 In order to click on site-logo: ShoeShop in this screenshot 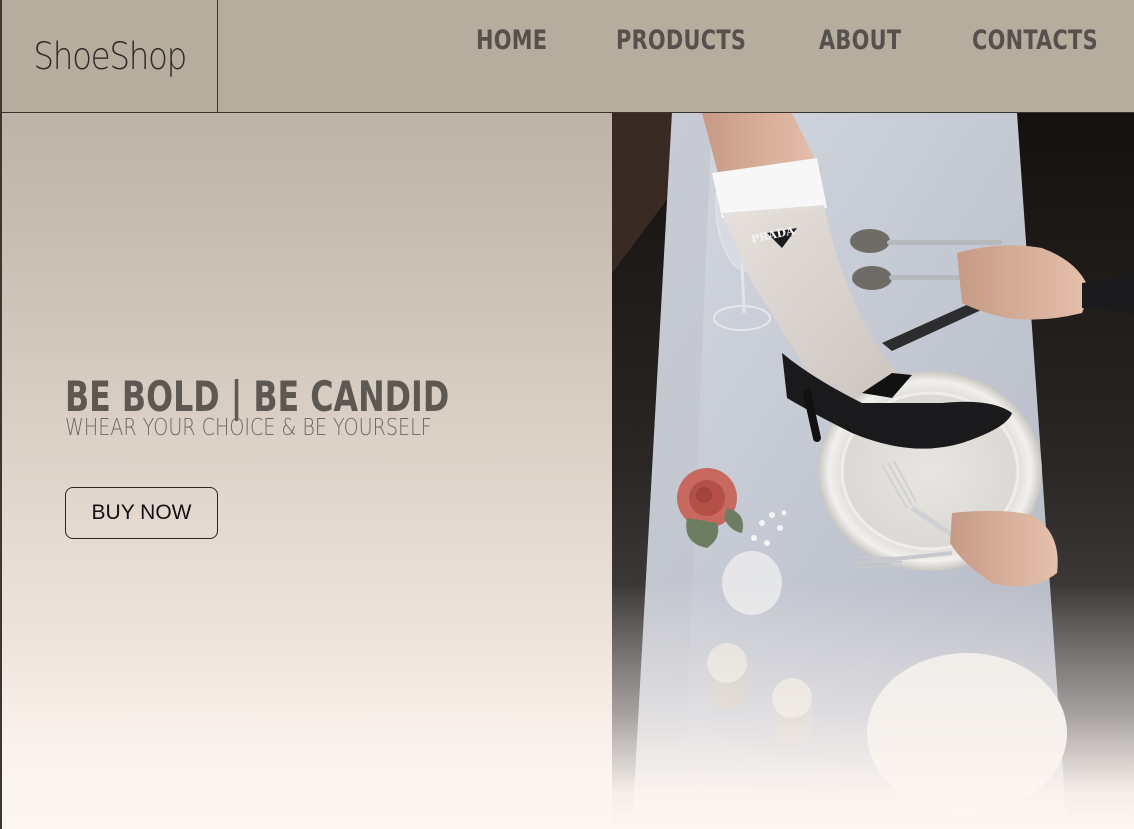, I will do `click(110, 56)`.